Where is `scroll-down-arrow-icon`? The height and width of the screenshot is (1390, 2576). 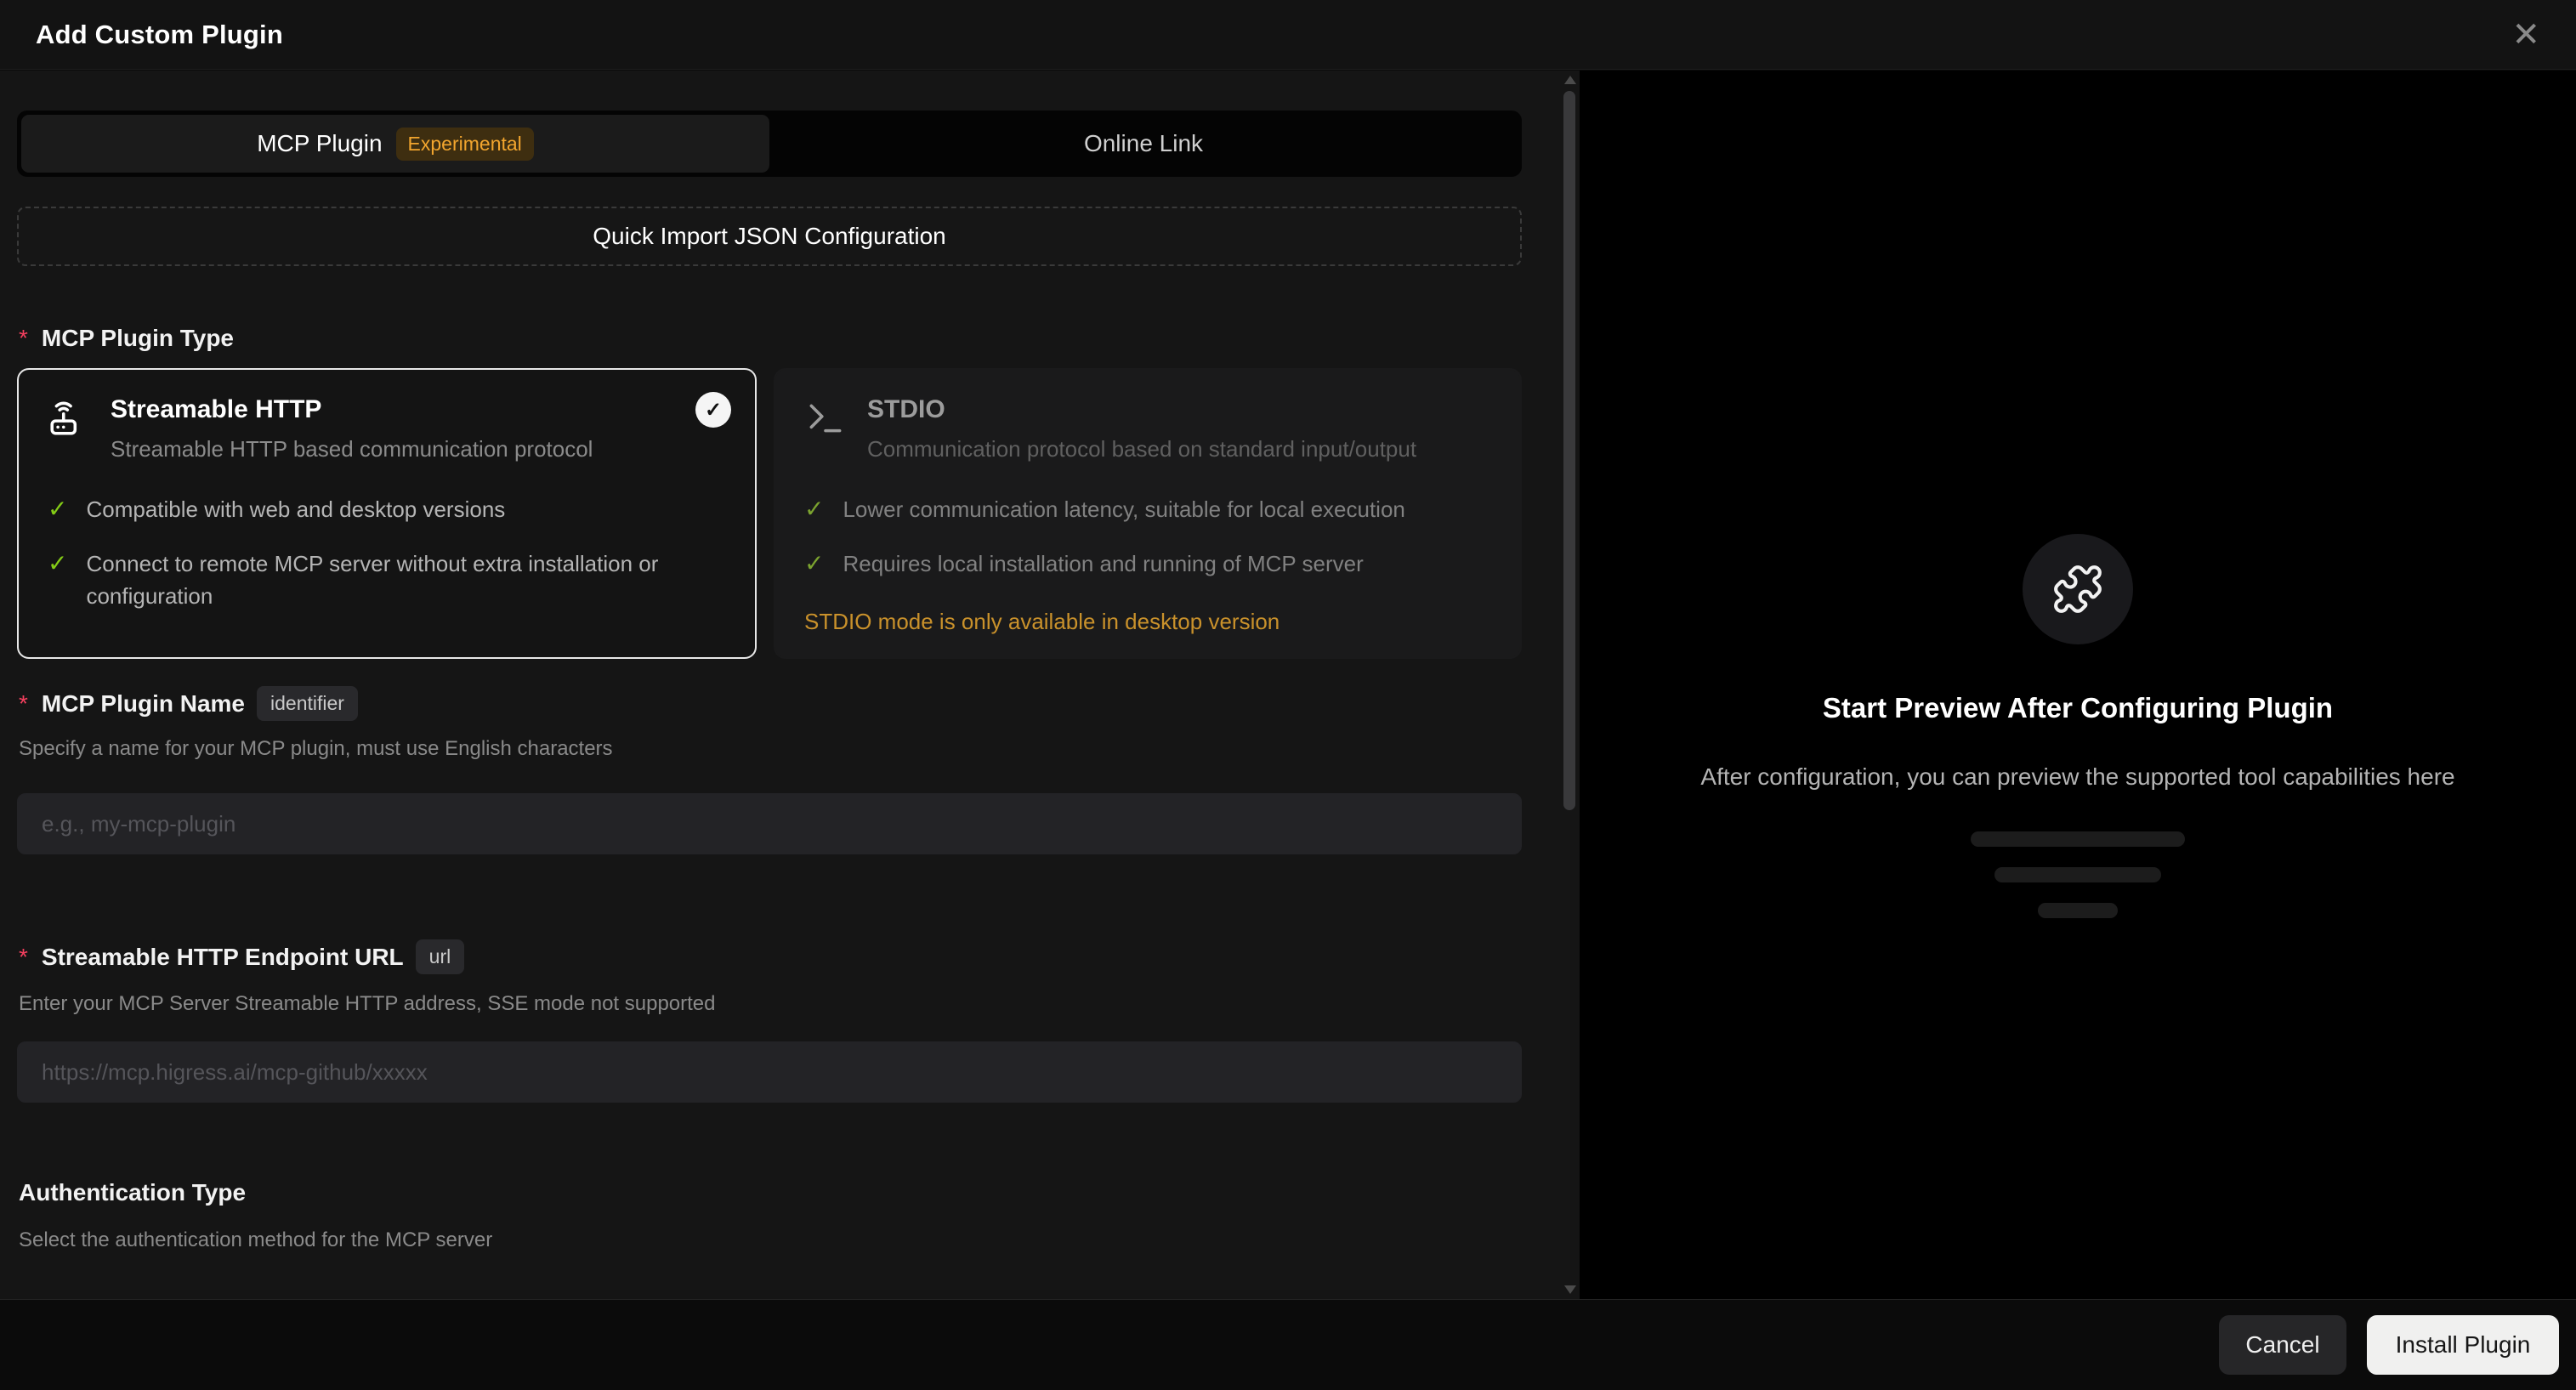
scroll-down-arrow-icon is located at coordinates (1570, 1289).